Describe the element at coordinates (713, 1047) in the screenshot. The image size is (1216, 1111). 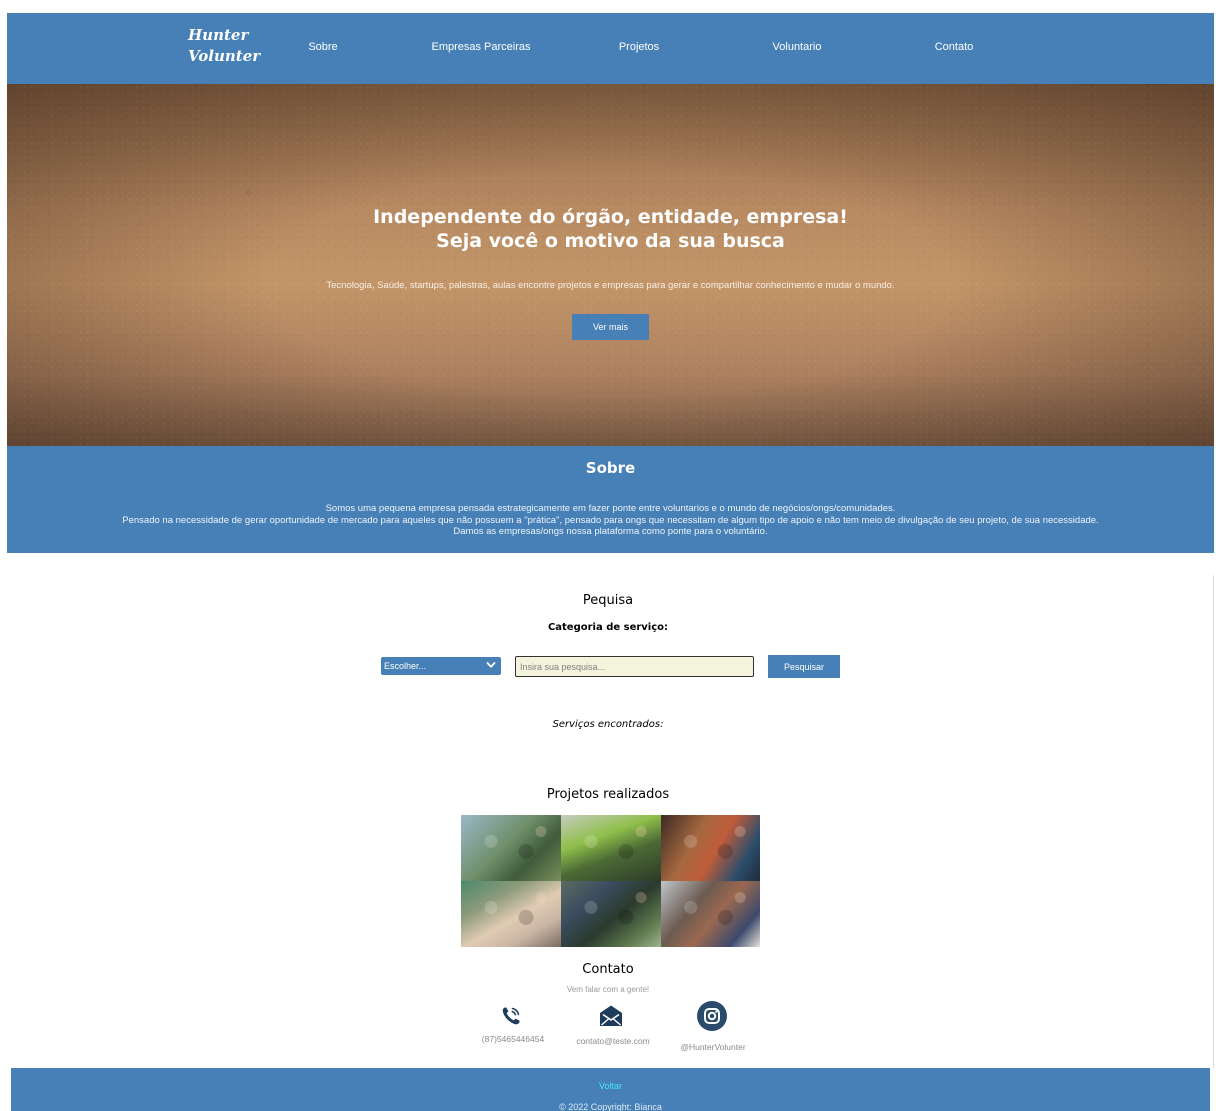
I see `contact-instagram: @HunterVolunter` at that location.